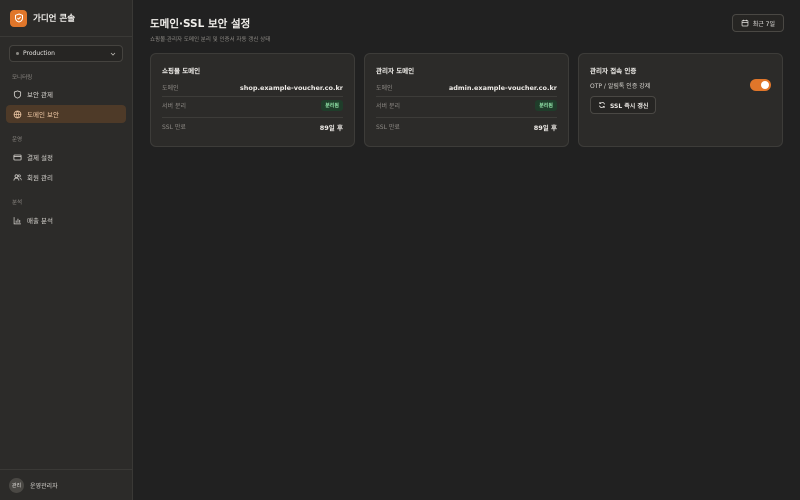 This screenshot has width=800, height=500. What do you see at coordinates (18, 18) in the screenshot?
I see `shield-logo-icon` at bounding box center [18, 18].